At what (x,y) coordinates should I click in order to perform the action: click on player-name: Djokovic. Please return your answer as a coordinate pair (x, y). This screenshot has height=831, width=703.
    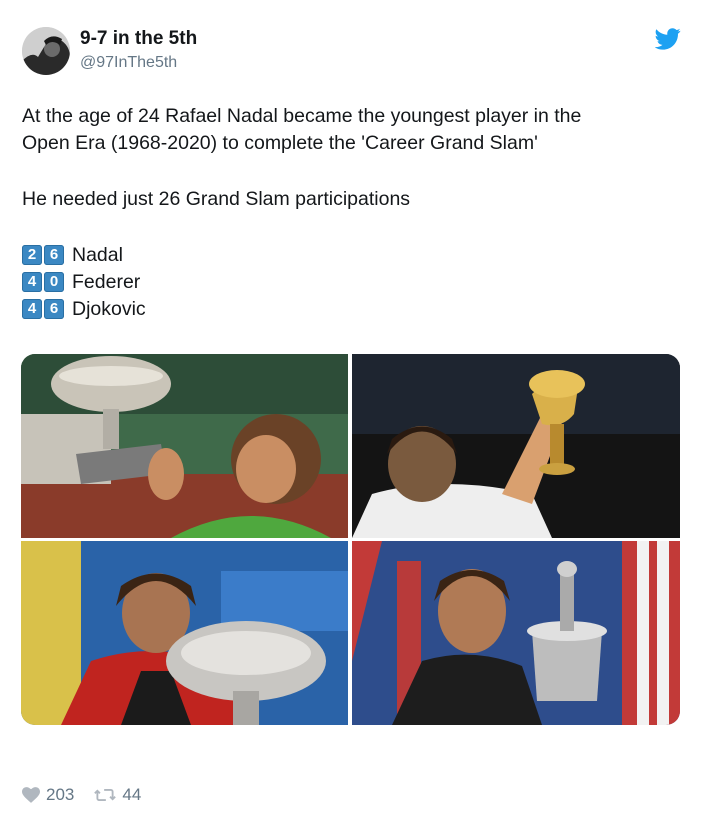
    Looking at the image, I should click on (109, 308).